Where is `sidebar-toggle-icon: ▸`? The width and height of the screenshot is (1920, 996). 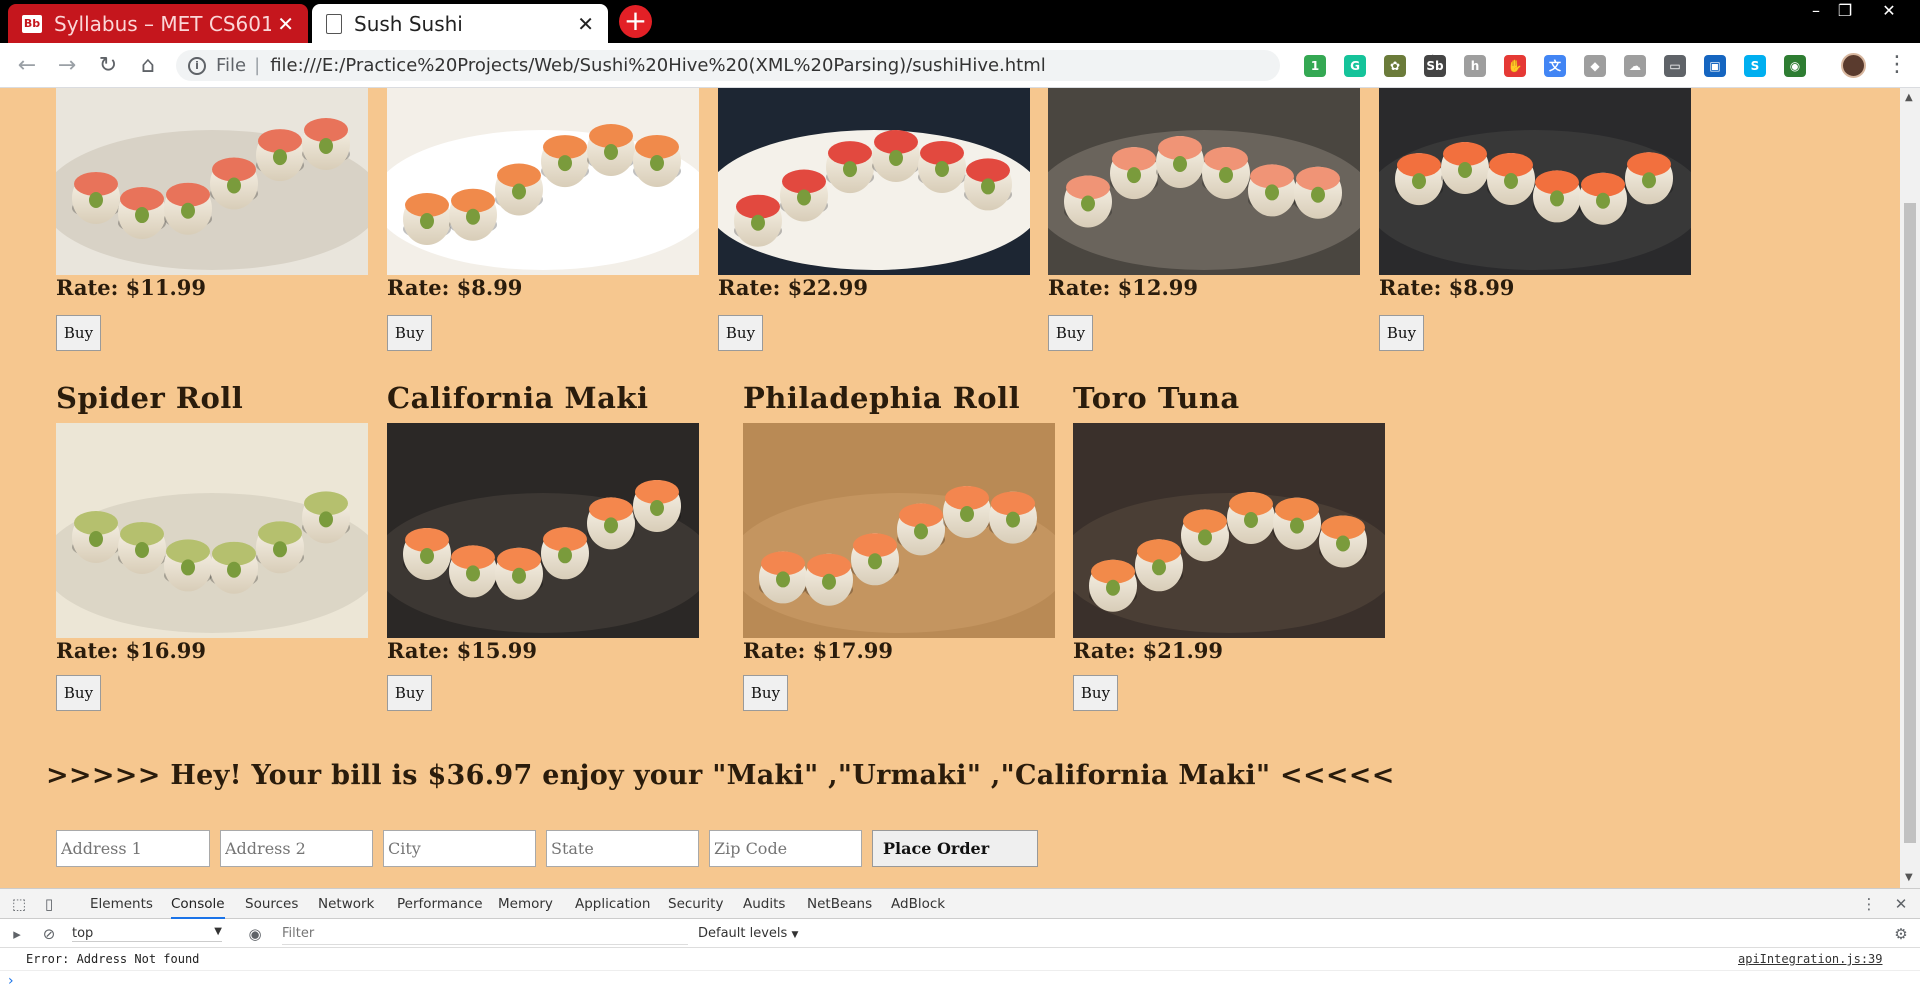
sidebar-toggle-icon: ▸ is located at coordinates (17, 934).